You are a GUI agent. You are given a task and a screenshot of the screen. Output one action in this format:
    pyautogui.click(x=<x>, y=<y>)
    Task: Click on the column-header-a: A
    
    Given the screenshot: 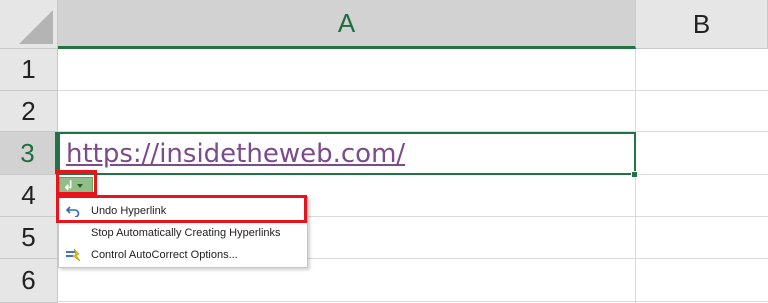 What is the action you would take?
    pyautogui.click(x=347, y=24)
    